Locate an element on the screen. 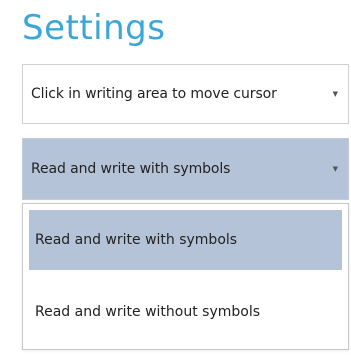 This screenshot has width=351, height=356. symbol-mode-value: Read and write with symbols is located at coordinates (131, 169).